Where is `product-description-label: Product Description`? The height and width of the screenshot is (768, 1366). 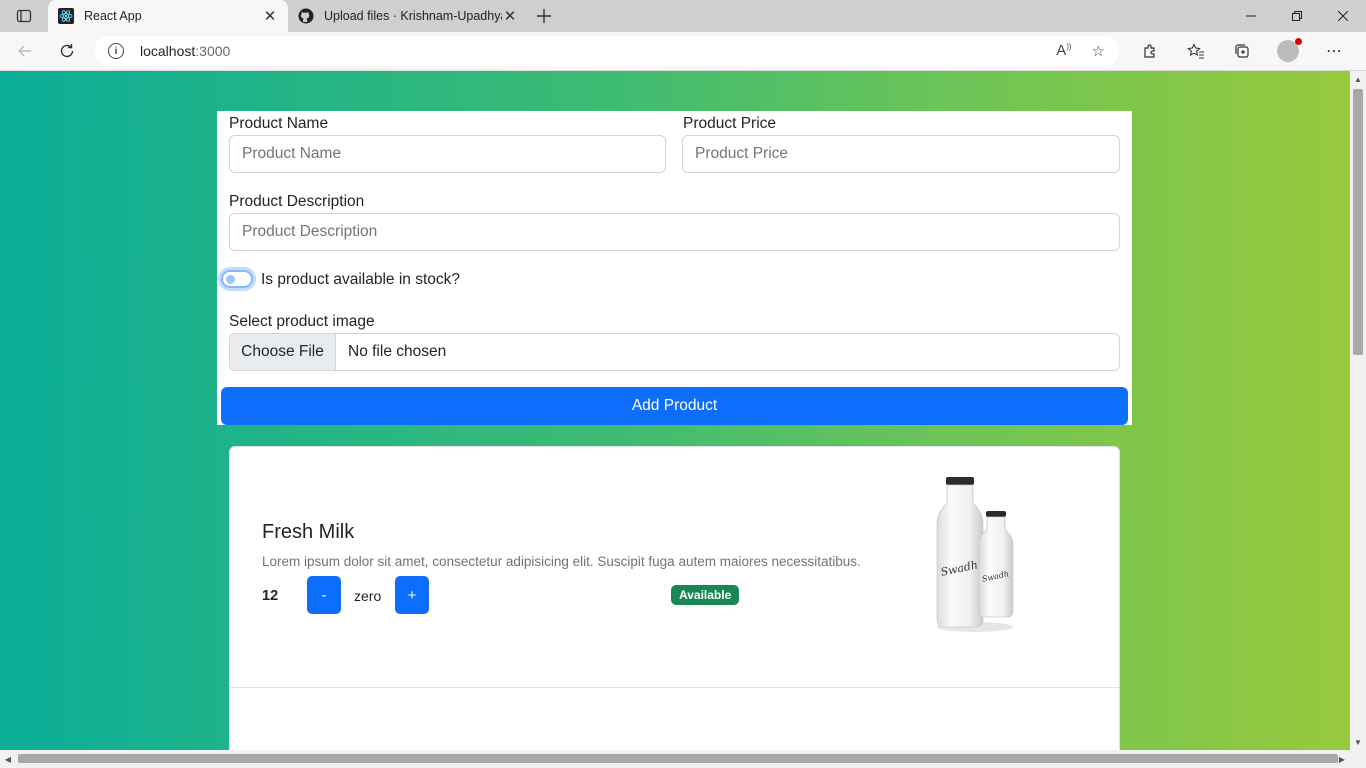 product-description-label: Product Description is located at coordinates (297, 201).